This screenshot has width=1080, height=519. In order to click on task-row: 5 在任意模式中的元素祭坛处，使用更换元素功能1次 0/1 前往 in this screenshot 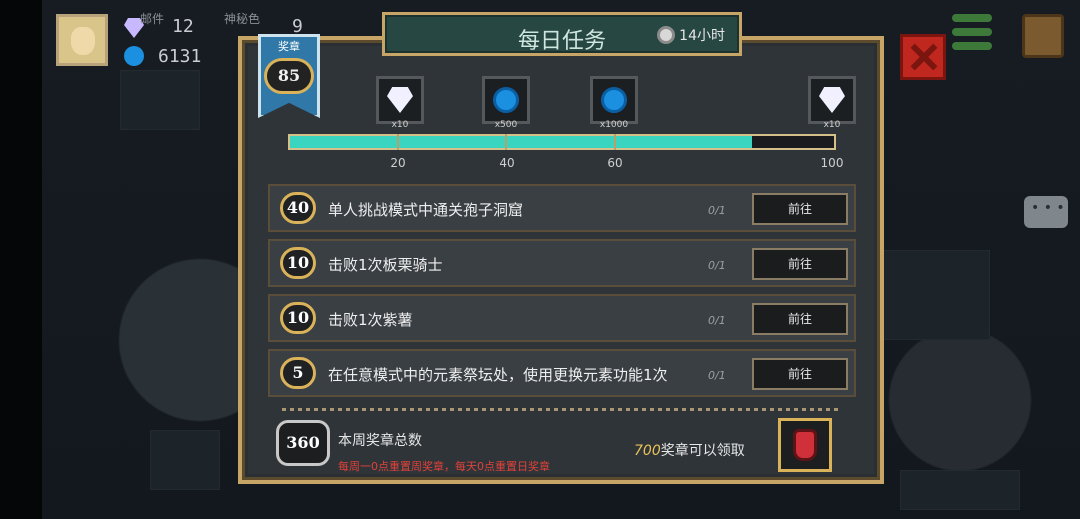, I will do `click(562, 373)`.